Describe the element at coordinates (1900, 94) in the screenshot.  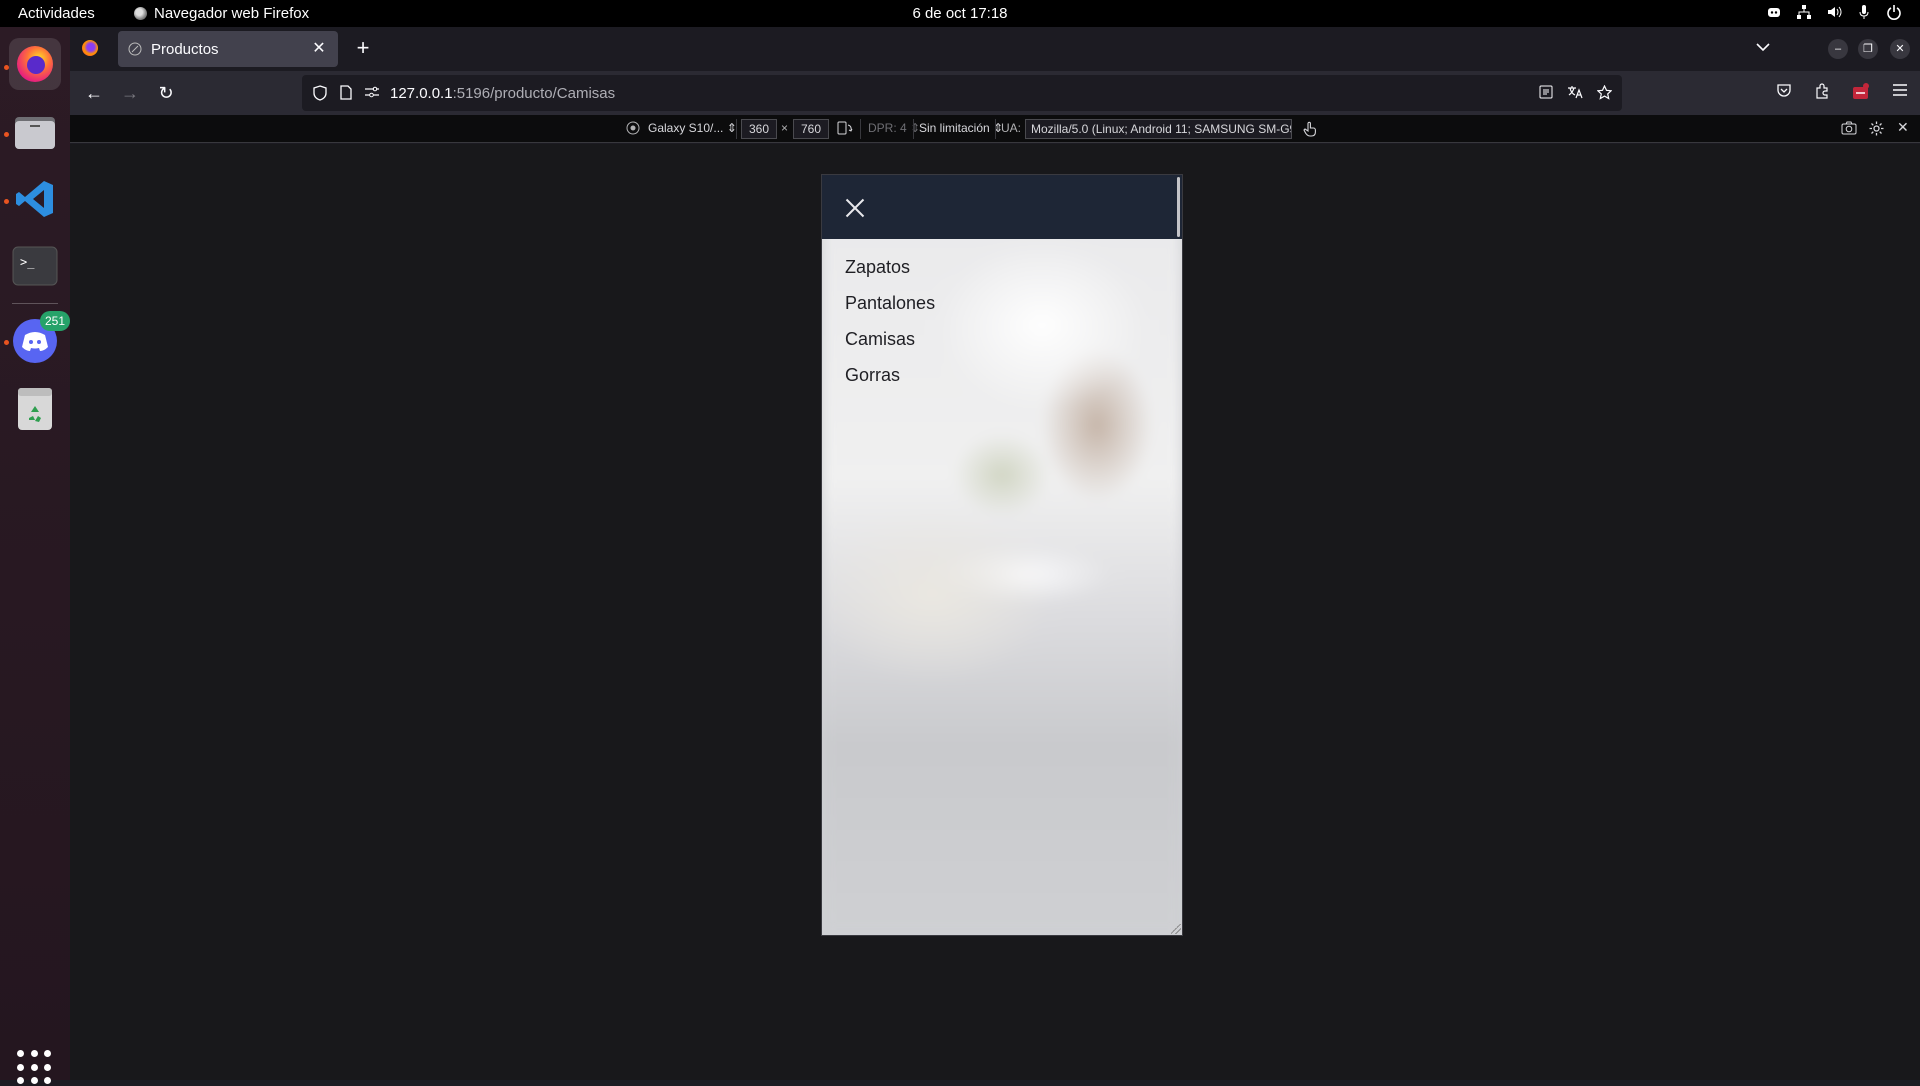
I see `app-menu-hamburger-icon` at that location.